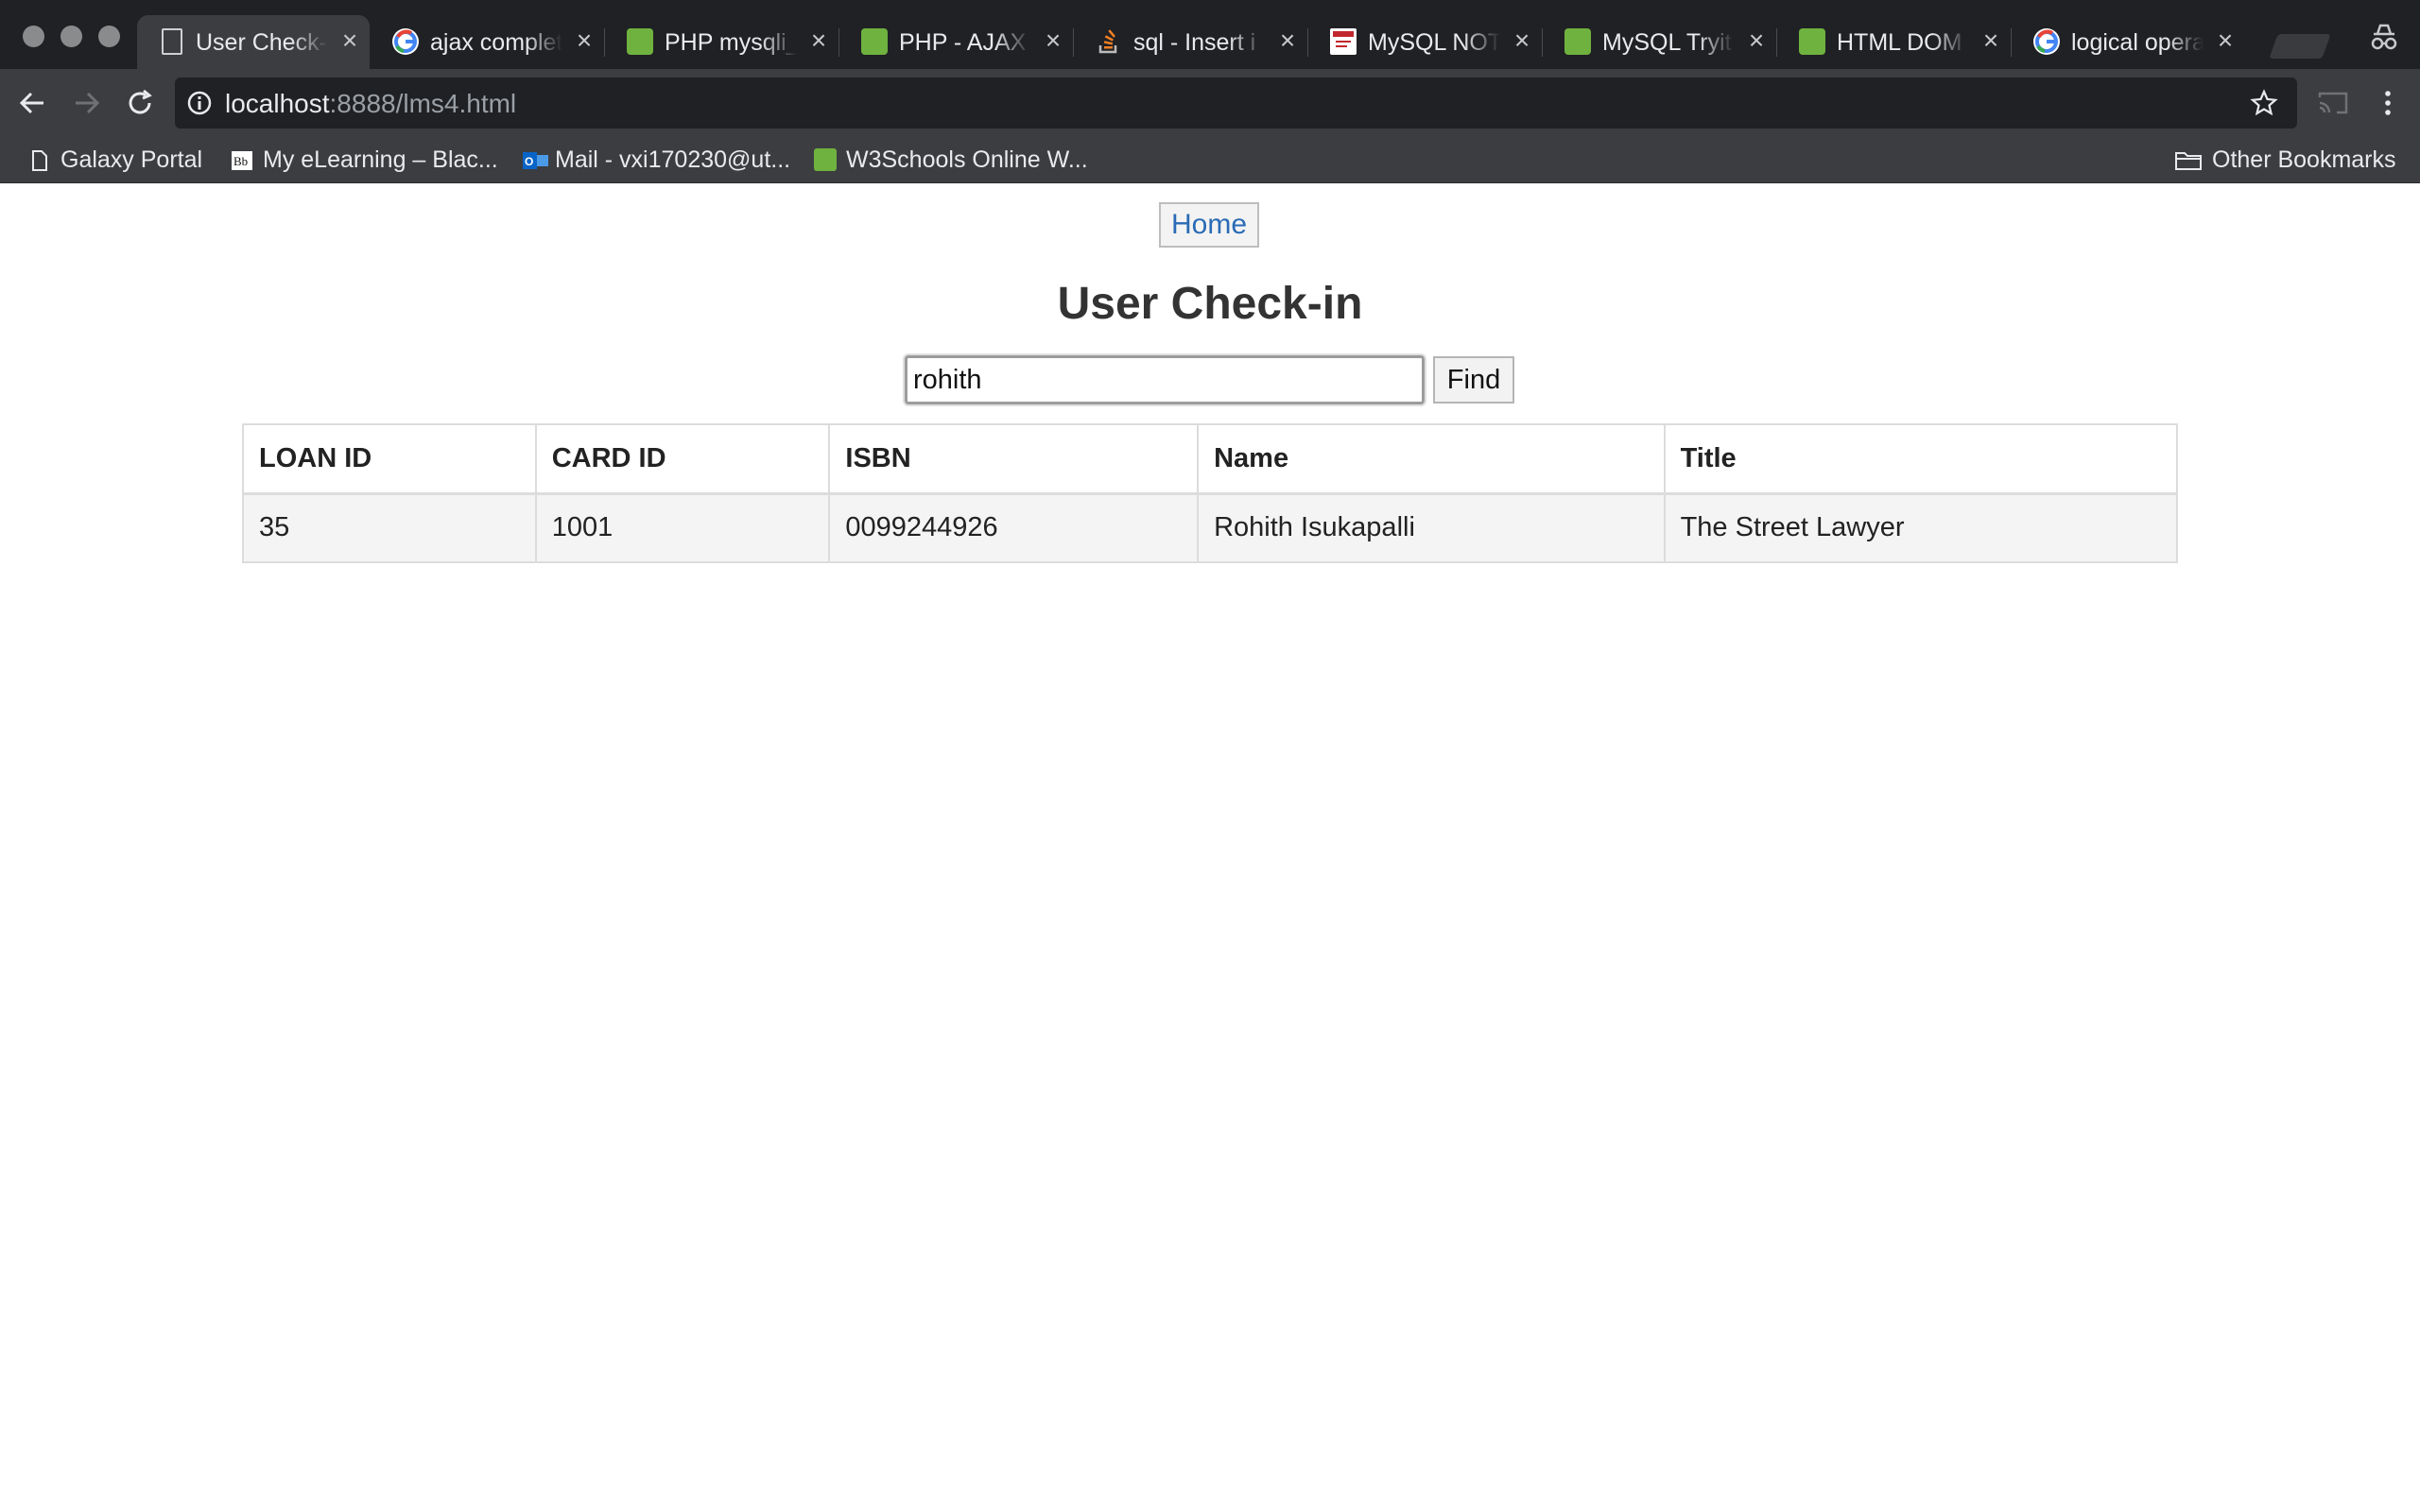 This screenshot has height=1512, width=2420. What do you see at coordinates (261, 42) in the screenshot?
I see `tab-title: User Check-` at bounding box center [261, 42].